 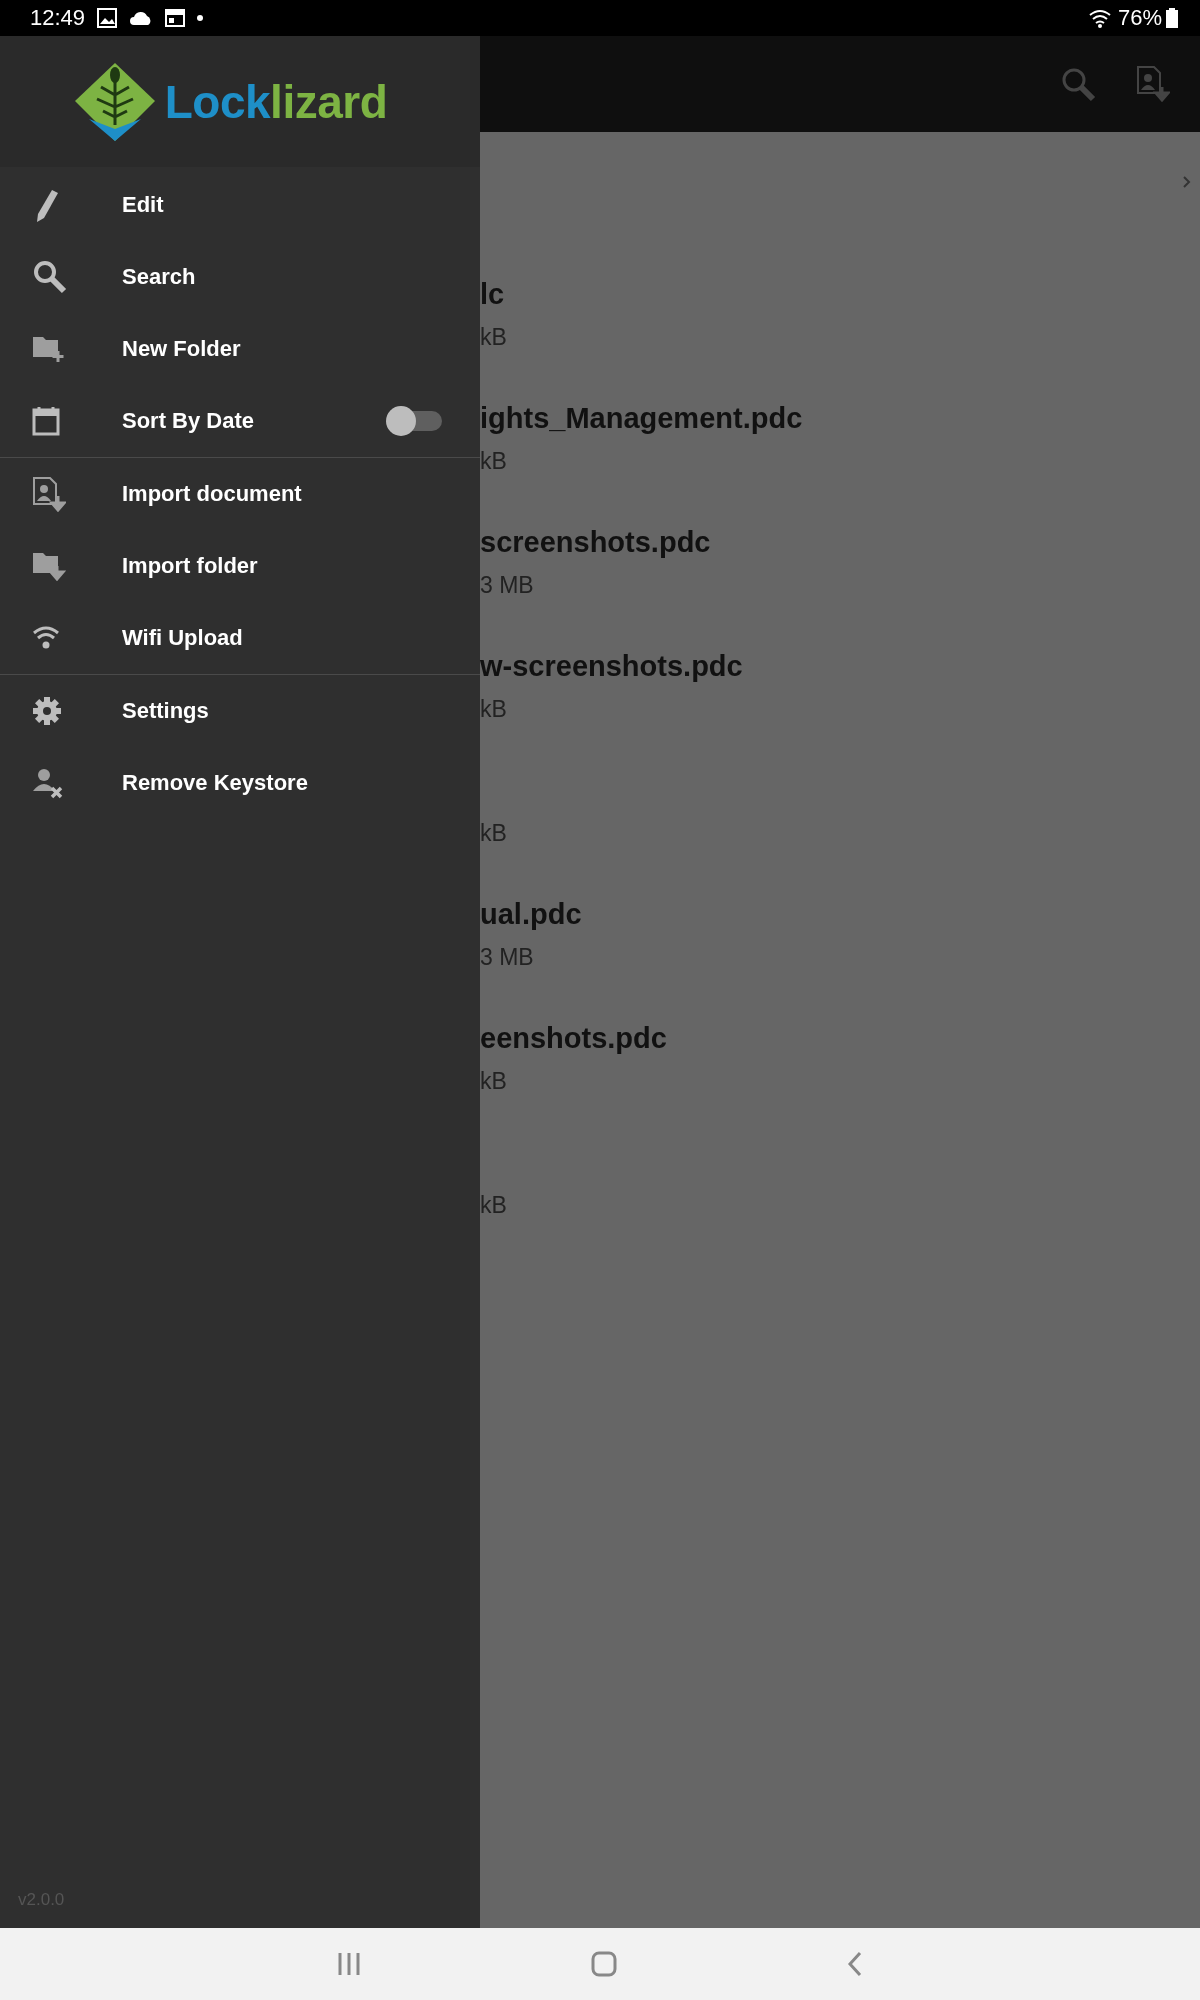 I want to click on menu-item: Settings, so click(x=240, y=711).